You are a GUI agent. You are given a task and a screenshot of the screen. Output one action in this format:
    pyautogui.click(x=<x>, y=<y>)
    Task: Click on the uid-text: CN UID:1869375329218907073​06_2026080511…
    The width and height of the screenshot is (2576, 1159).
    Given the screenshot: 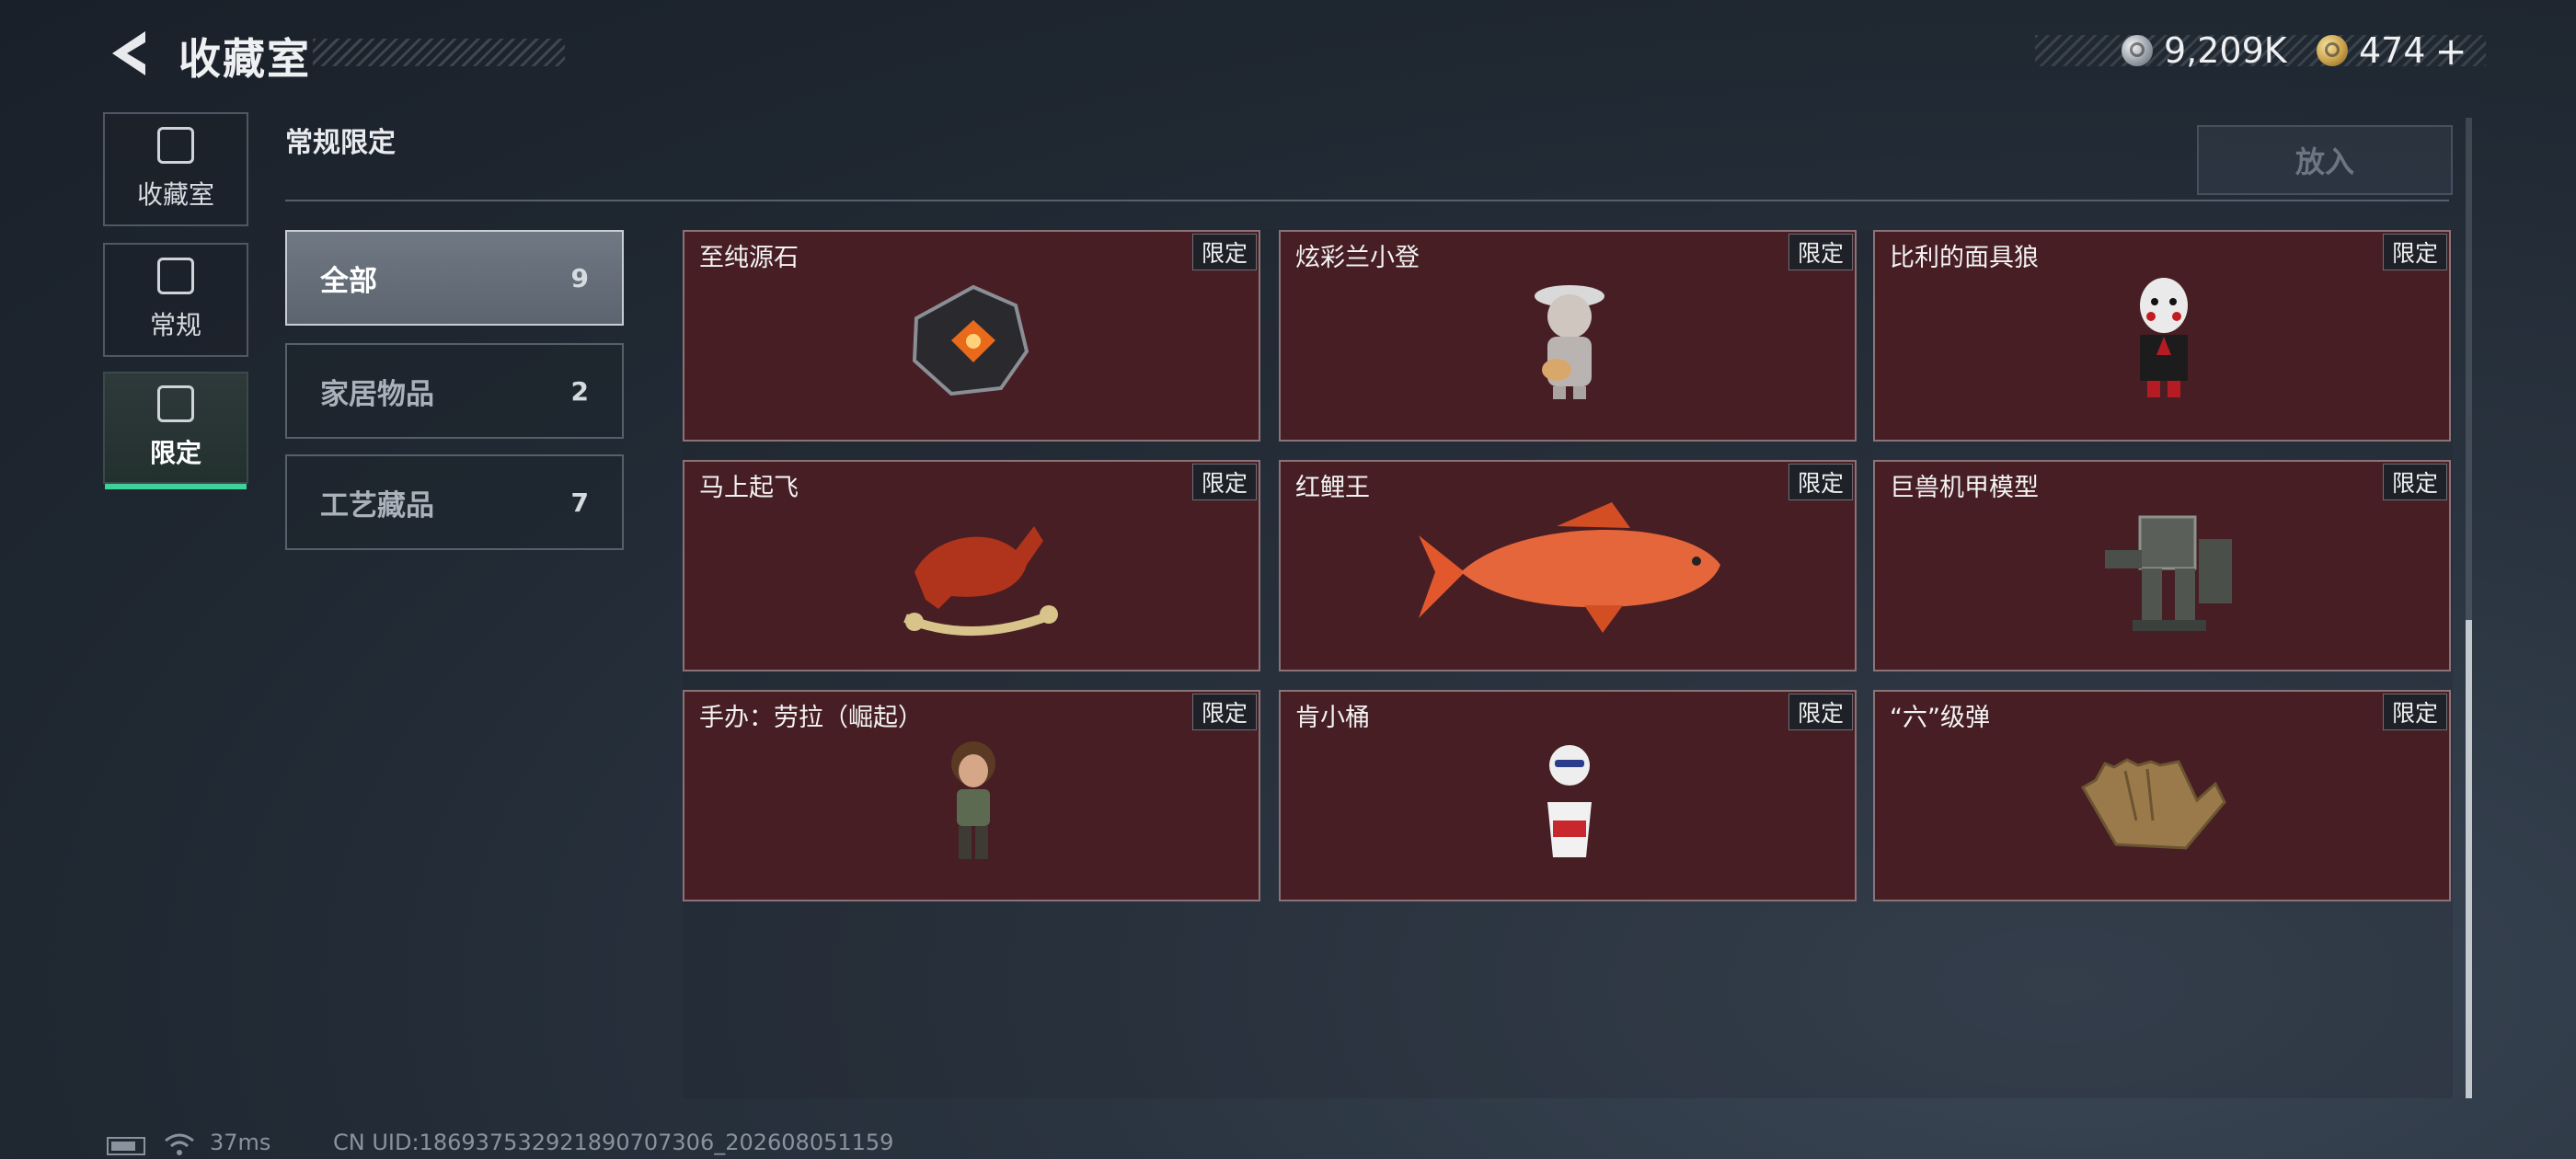 What is the action you would take?
    pyautogui.click(x=613, y=1142)
    